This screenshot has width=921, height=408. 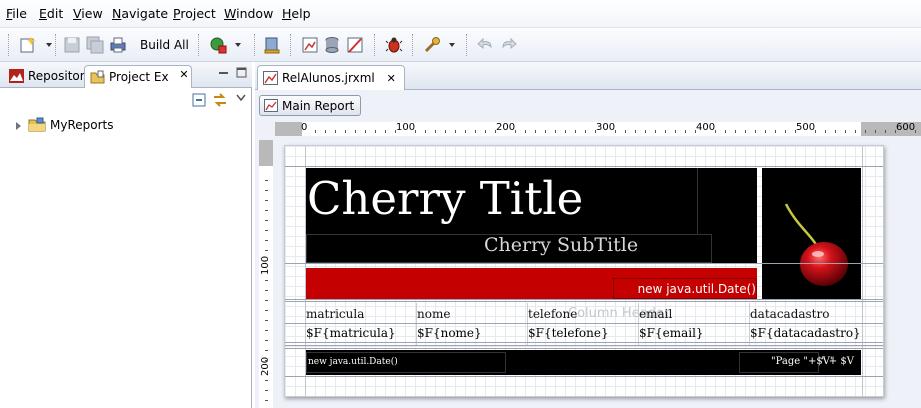 I want to click on column-header-email: email, so click(x=655, y=314).